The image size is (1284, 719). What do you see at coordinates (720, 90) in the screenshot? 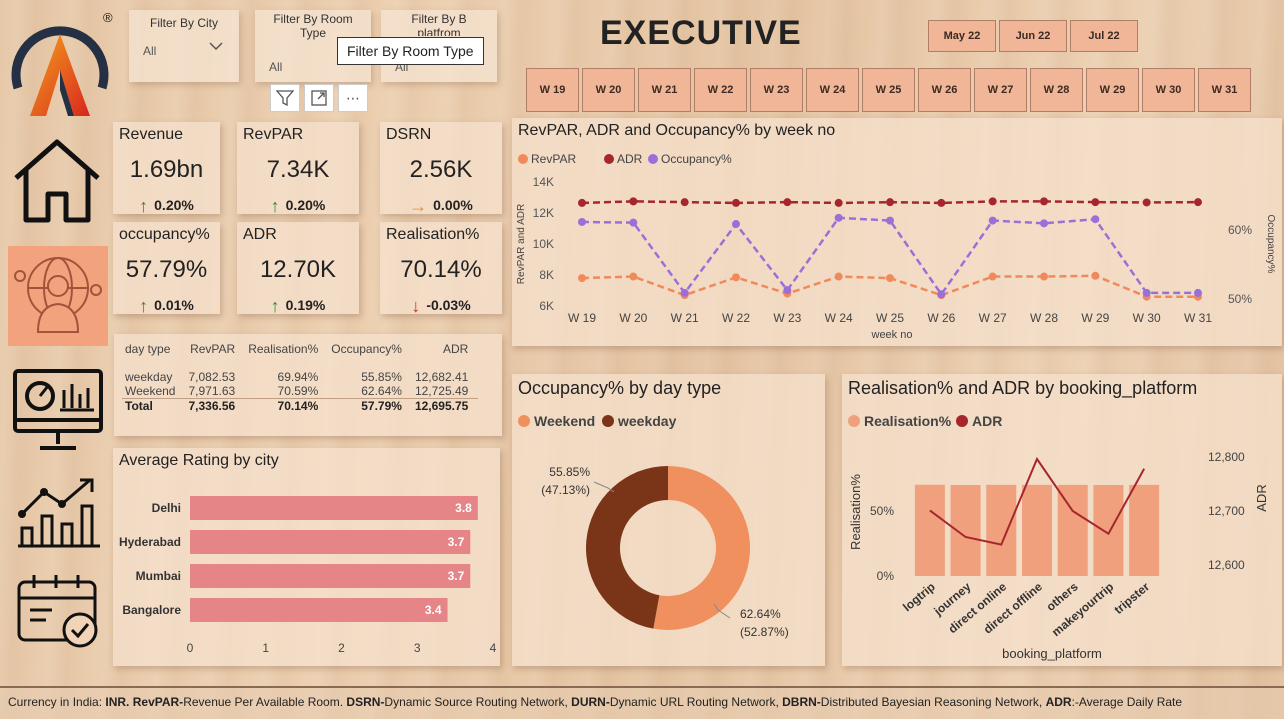
I see `week-button-3: W 22` at bounding box center [720, 90].